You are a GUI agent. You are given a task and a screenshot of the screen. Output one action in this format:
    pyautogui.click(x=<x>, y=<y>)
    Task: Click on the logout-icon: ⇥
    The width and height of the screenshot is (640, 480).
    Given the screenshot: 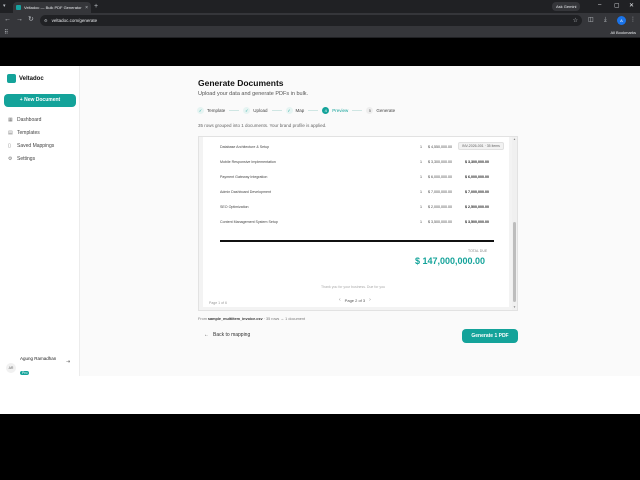 What is the action you would take?
    pyautogui.click(x=68, y=362)
    